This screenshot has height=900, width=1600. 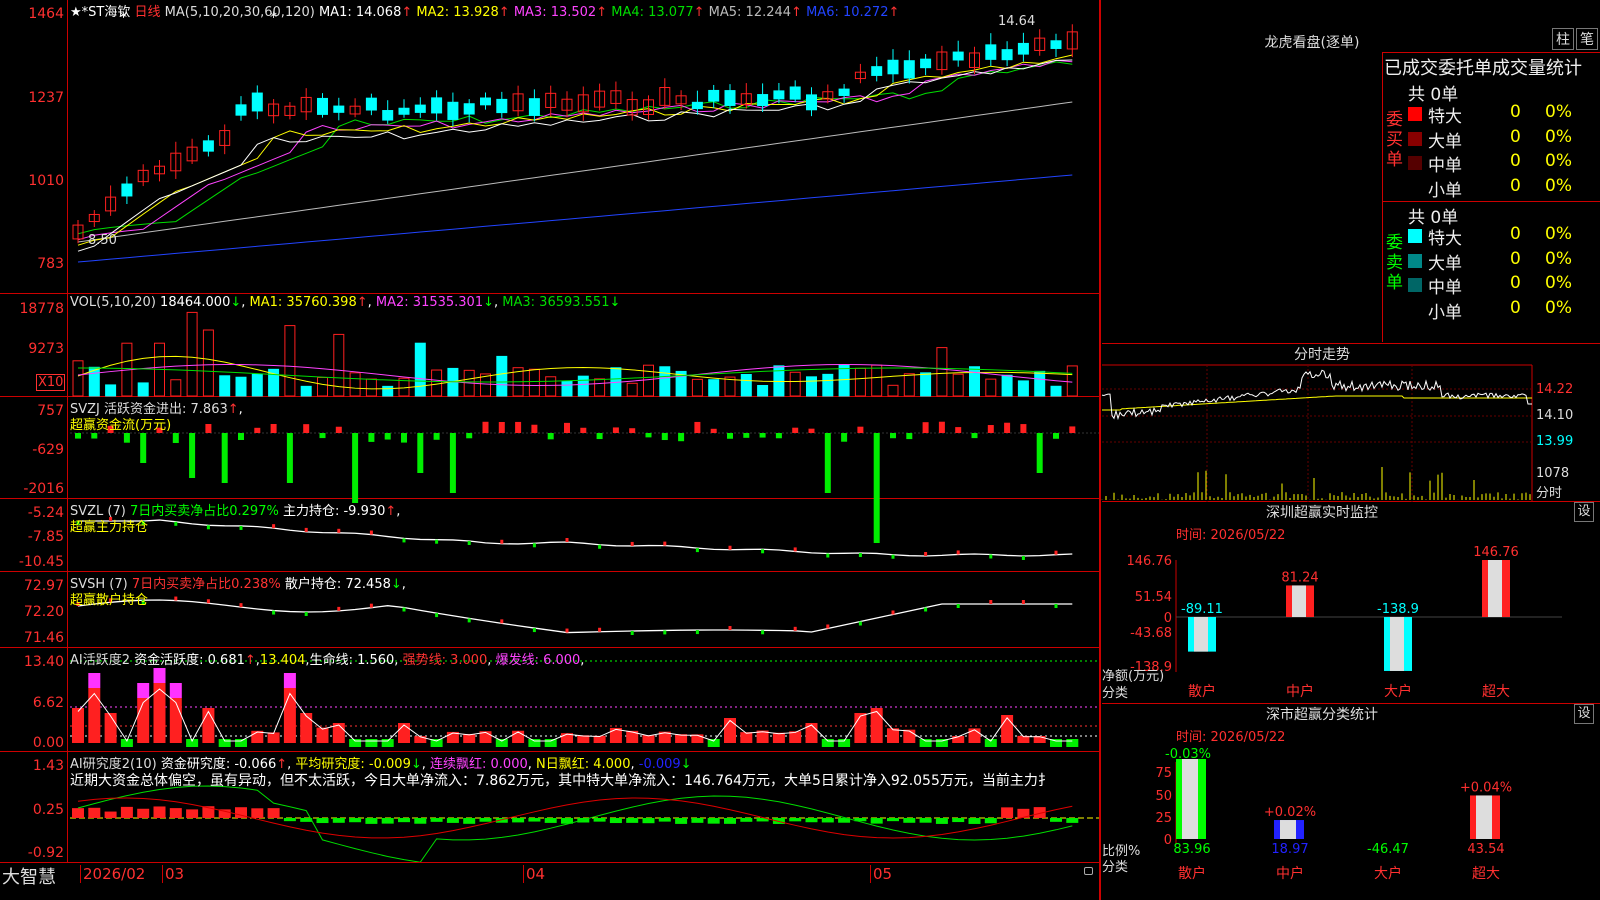 What do you see at coordinates (445, 660) in the screenshot?
I see `ai1-d: 强势线: 3.000` at bounding box center [445, 660].